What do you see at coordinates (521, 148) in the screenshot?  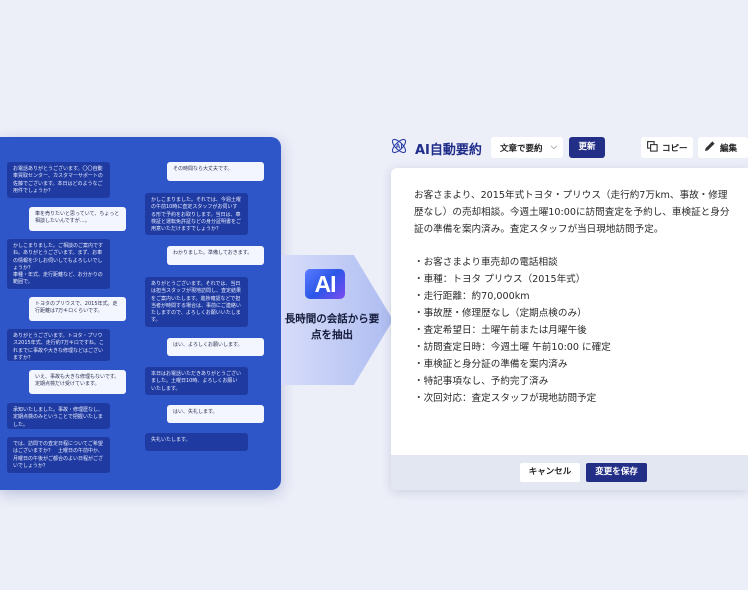 I see `summary-mode-value: 文章で要約` at bounding box center [521, 148].